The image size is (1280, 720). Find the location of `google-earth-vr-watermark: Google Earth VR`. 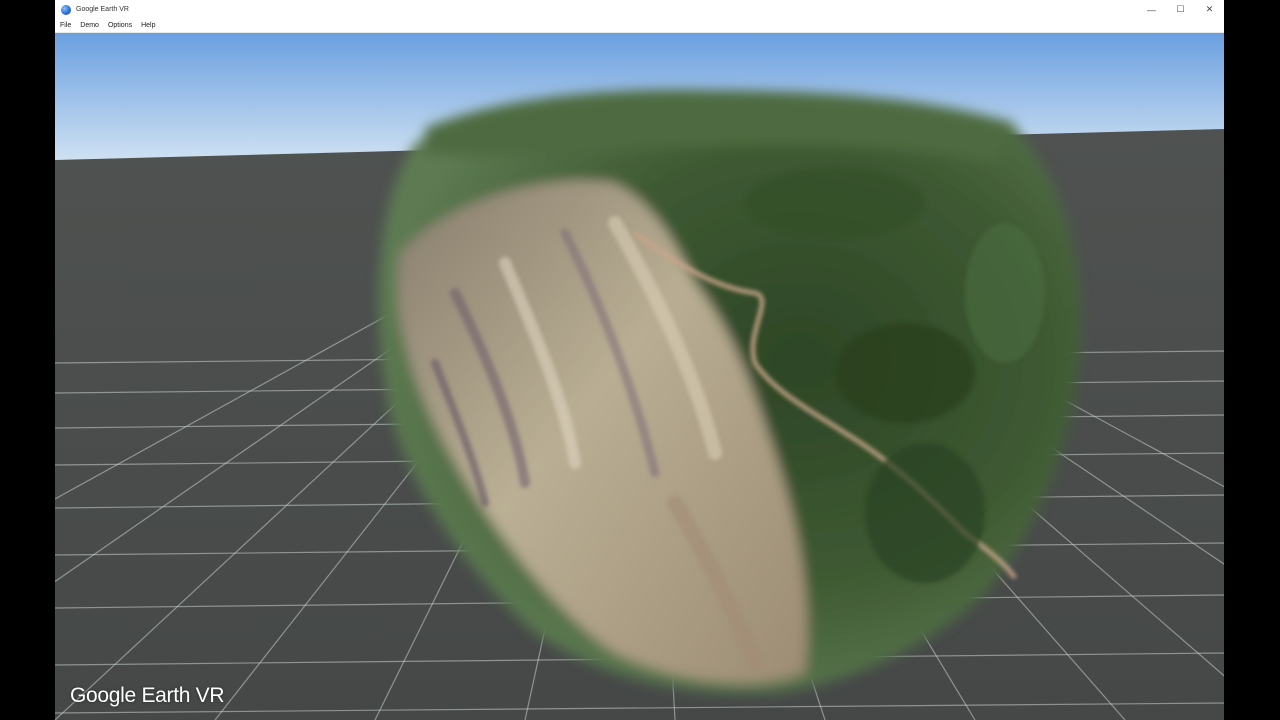

google-earth-vr-watermark: Google Earth VR is located at coordinates (147, 695).